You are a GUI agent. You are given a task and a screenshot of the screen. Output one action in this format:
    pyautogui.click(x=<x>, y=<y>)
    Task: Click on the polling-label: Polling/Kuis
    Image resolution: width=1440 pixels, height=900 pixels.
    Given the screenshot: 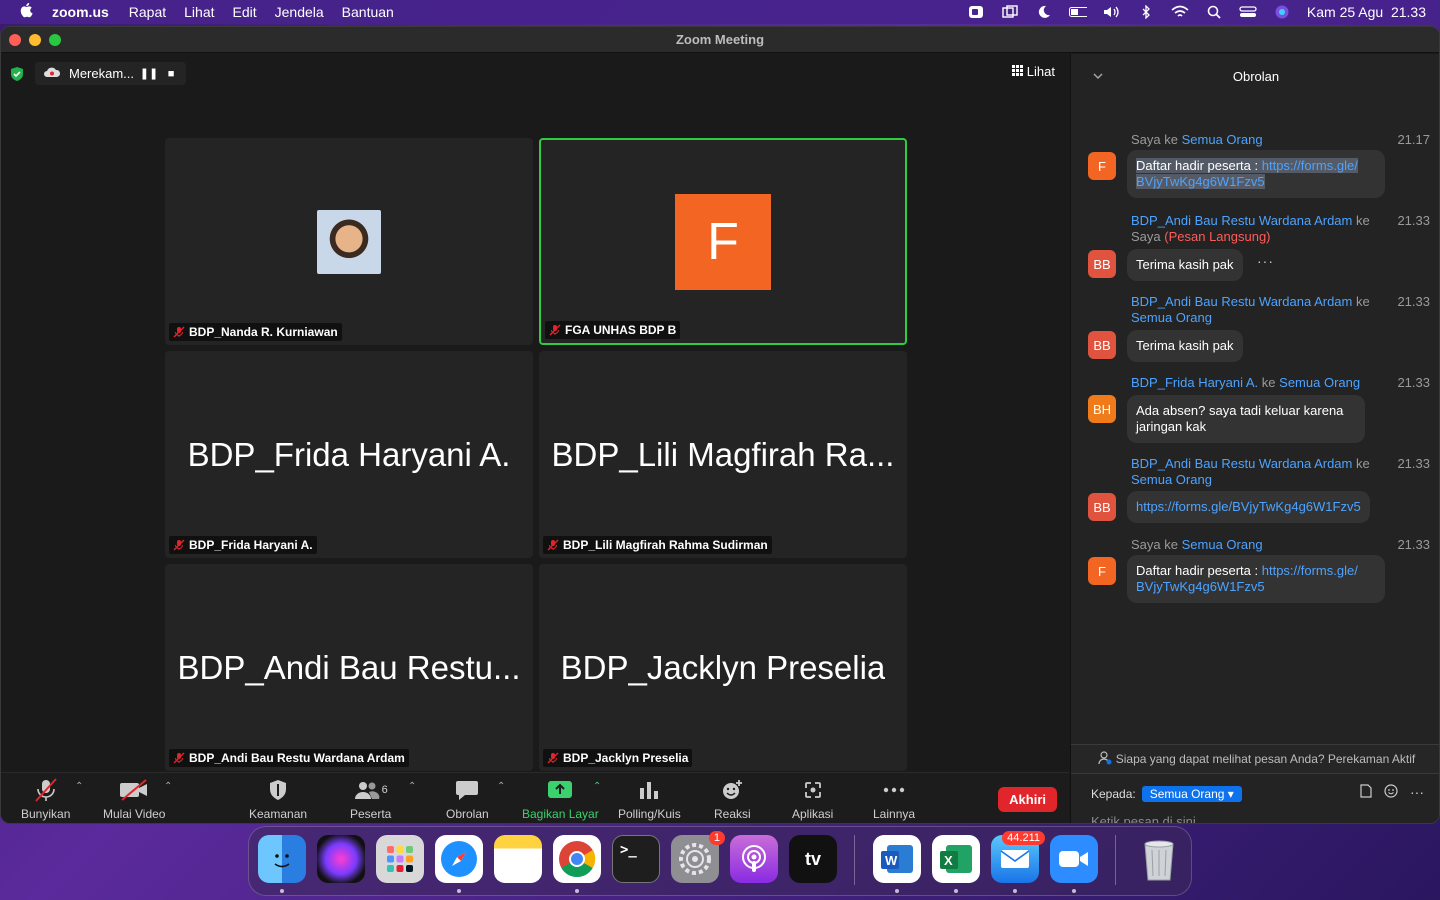 What is the action you would take?
    pyautogui.click(x=649, y=814)
    